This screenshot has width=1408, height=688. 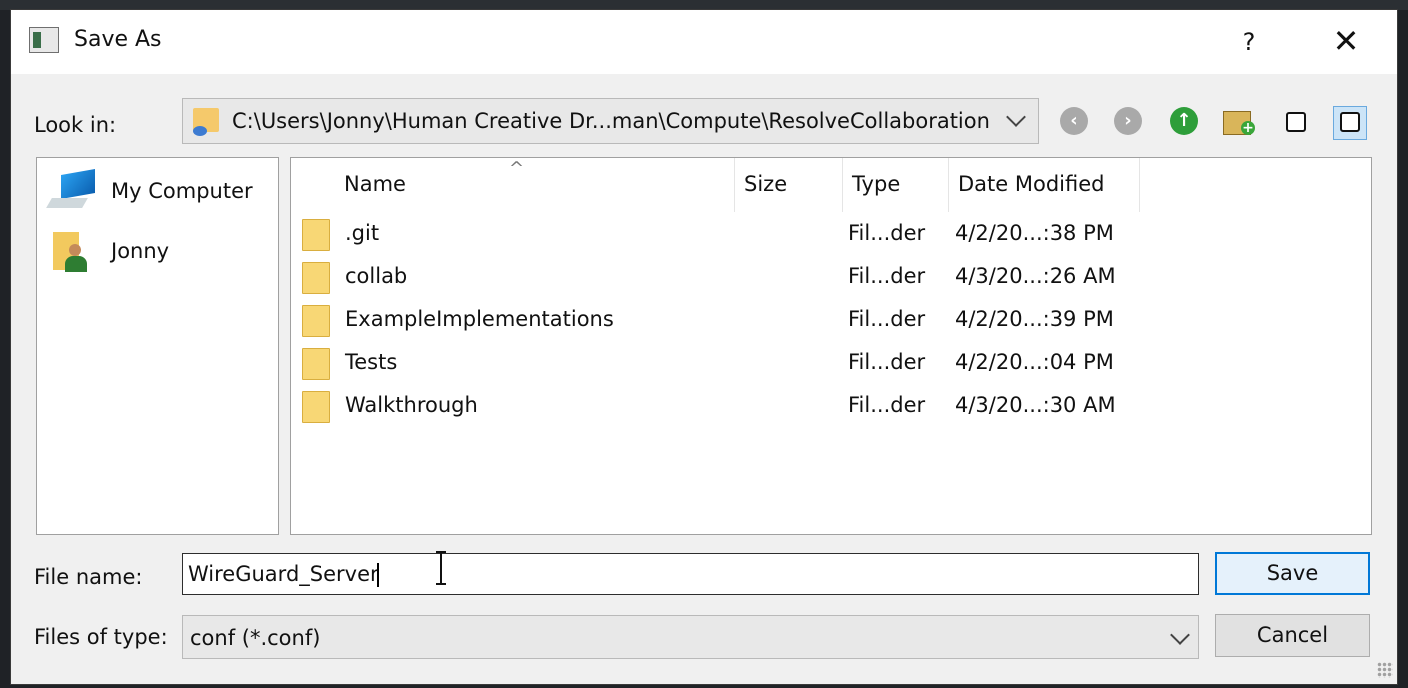 I want to click on file-row: collab Fil...der 4/3/20...:26 AM, so click(x=831, y=277).